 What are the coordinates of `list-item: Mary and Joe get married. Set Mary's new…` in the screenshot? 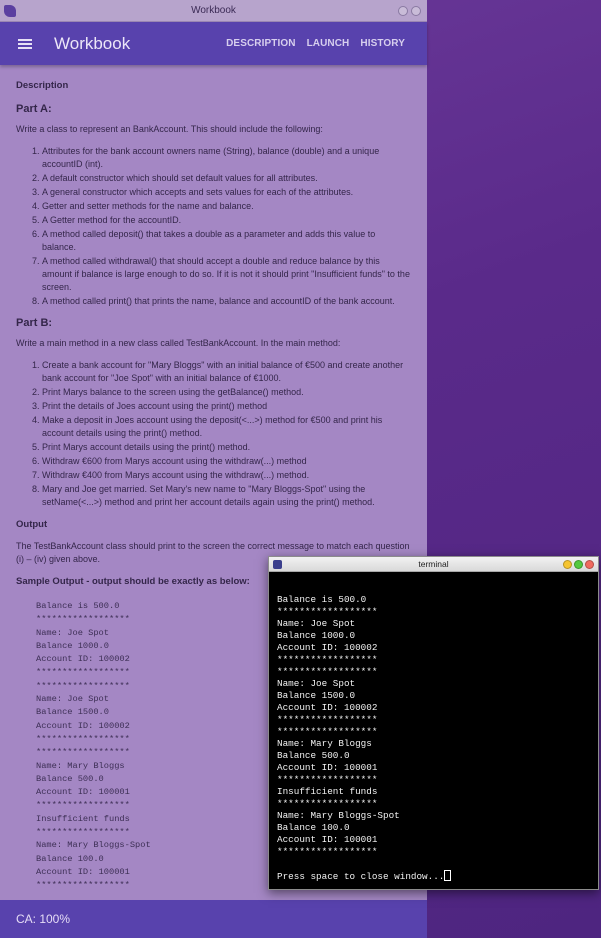 It's located at (226, 496).